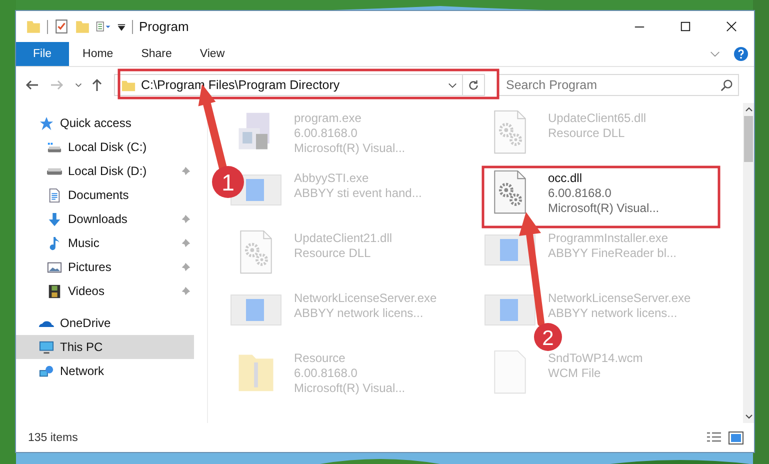 The height and width of the screenshot is (464, 769). I want to click on dropdown-caret-icon, so click(452, 85).